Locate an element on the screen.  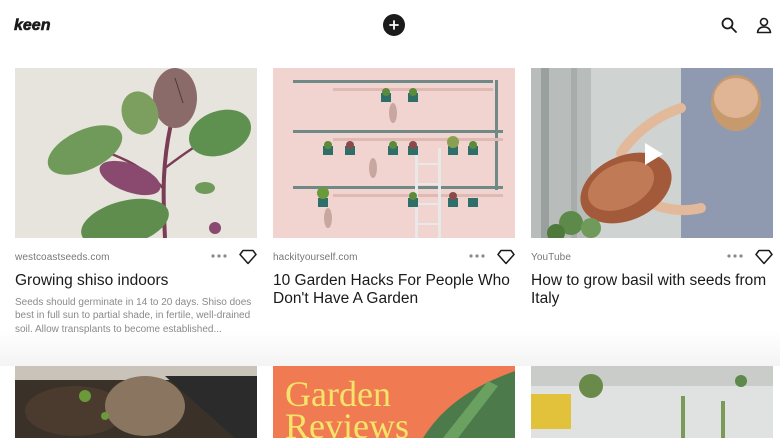
svg-text: keen is located at coordinates (32, 25).